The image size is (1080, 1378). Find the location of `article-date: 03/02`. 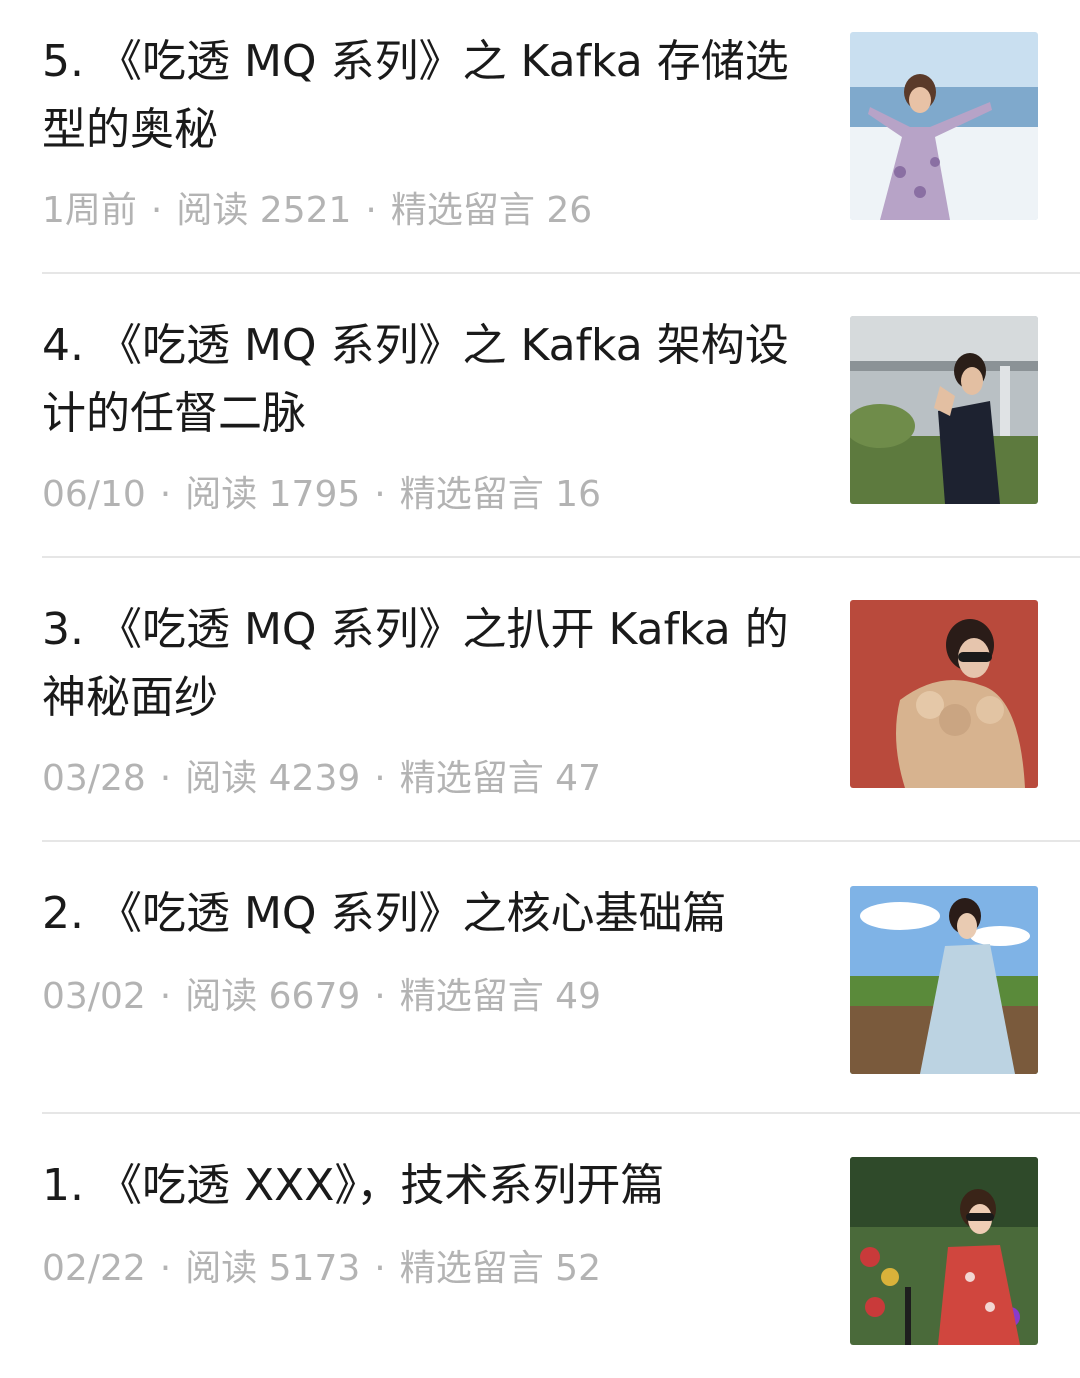

article-date: 03/02 is located at coordinates (94, 996).